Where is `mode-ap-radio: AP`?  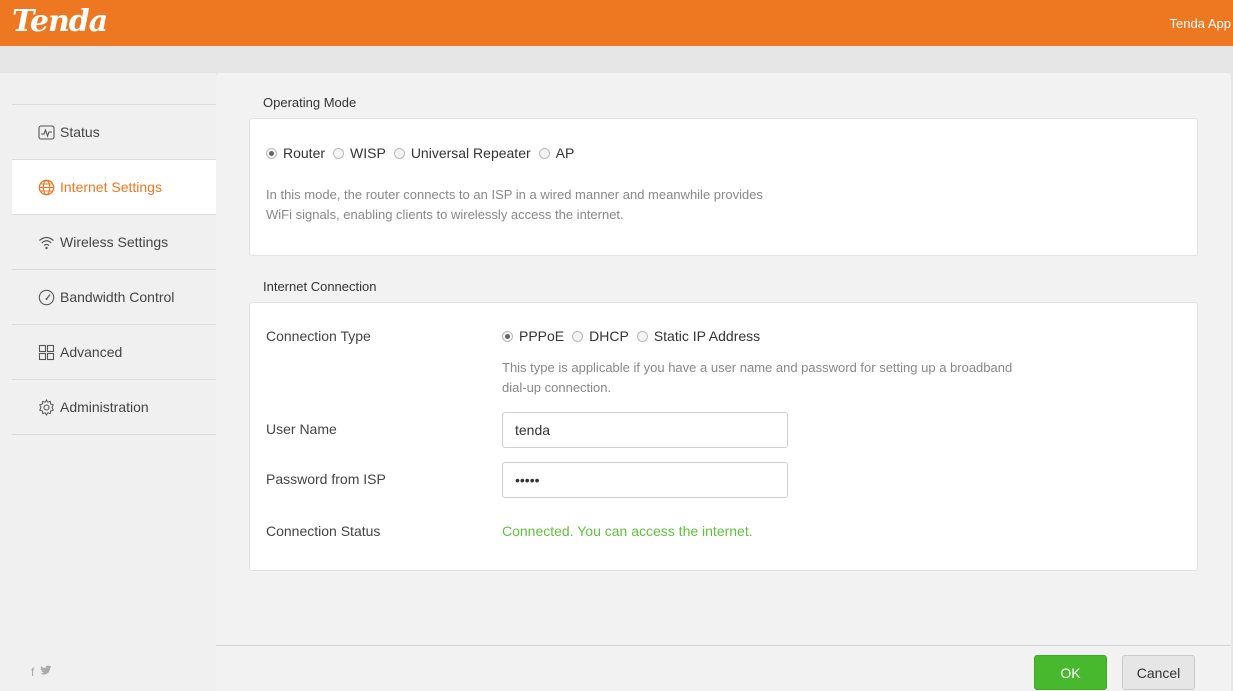
mode-ap-radio: AP is located at coordinates (556, 153).